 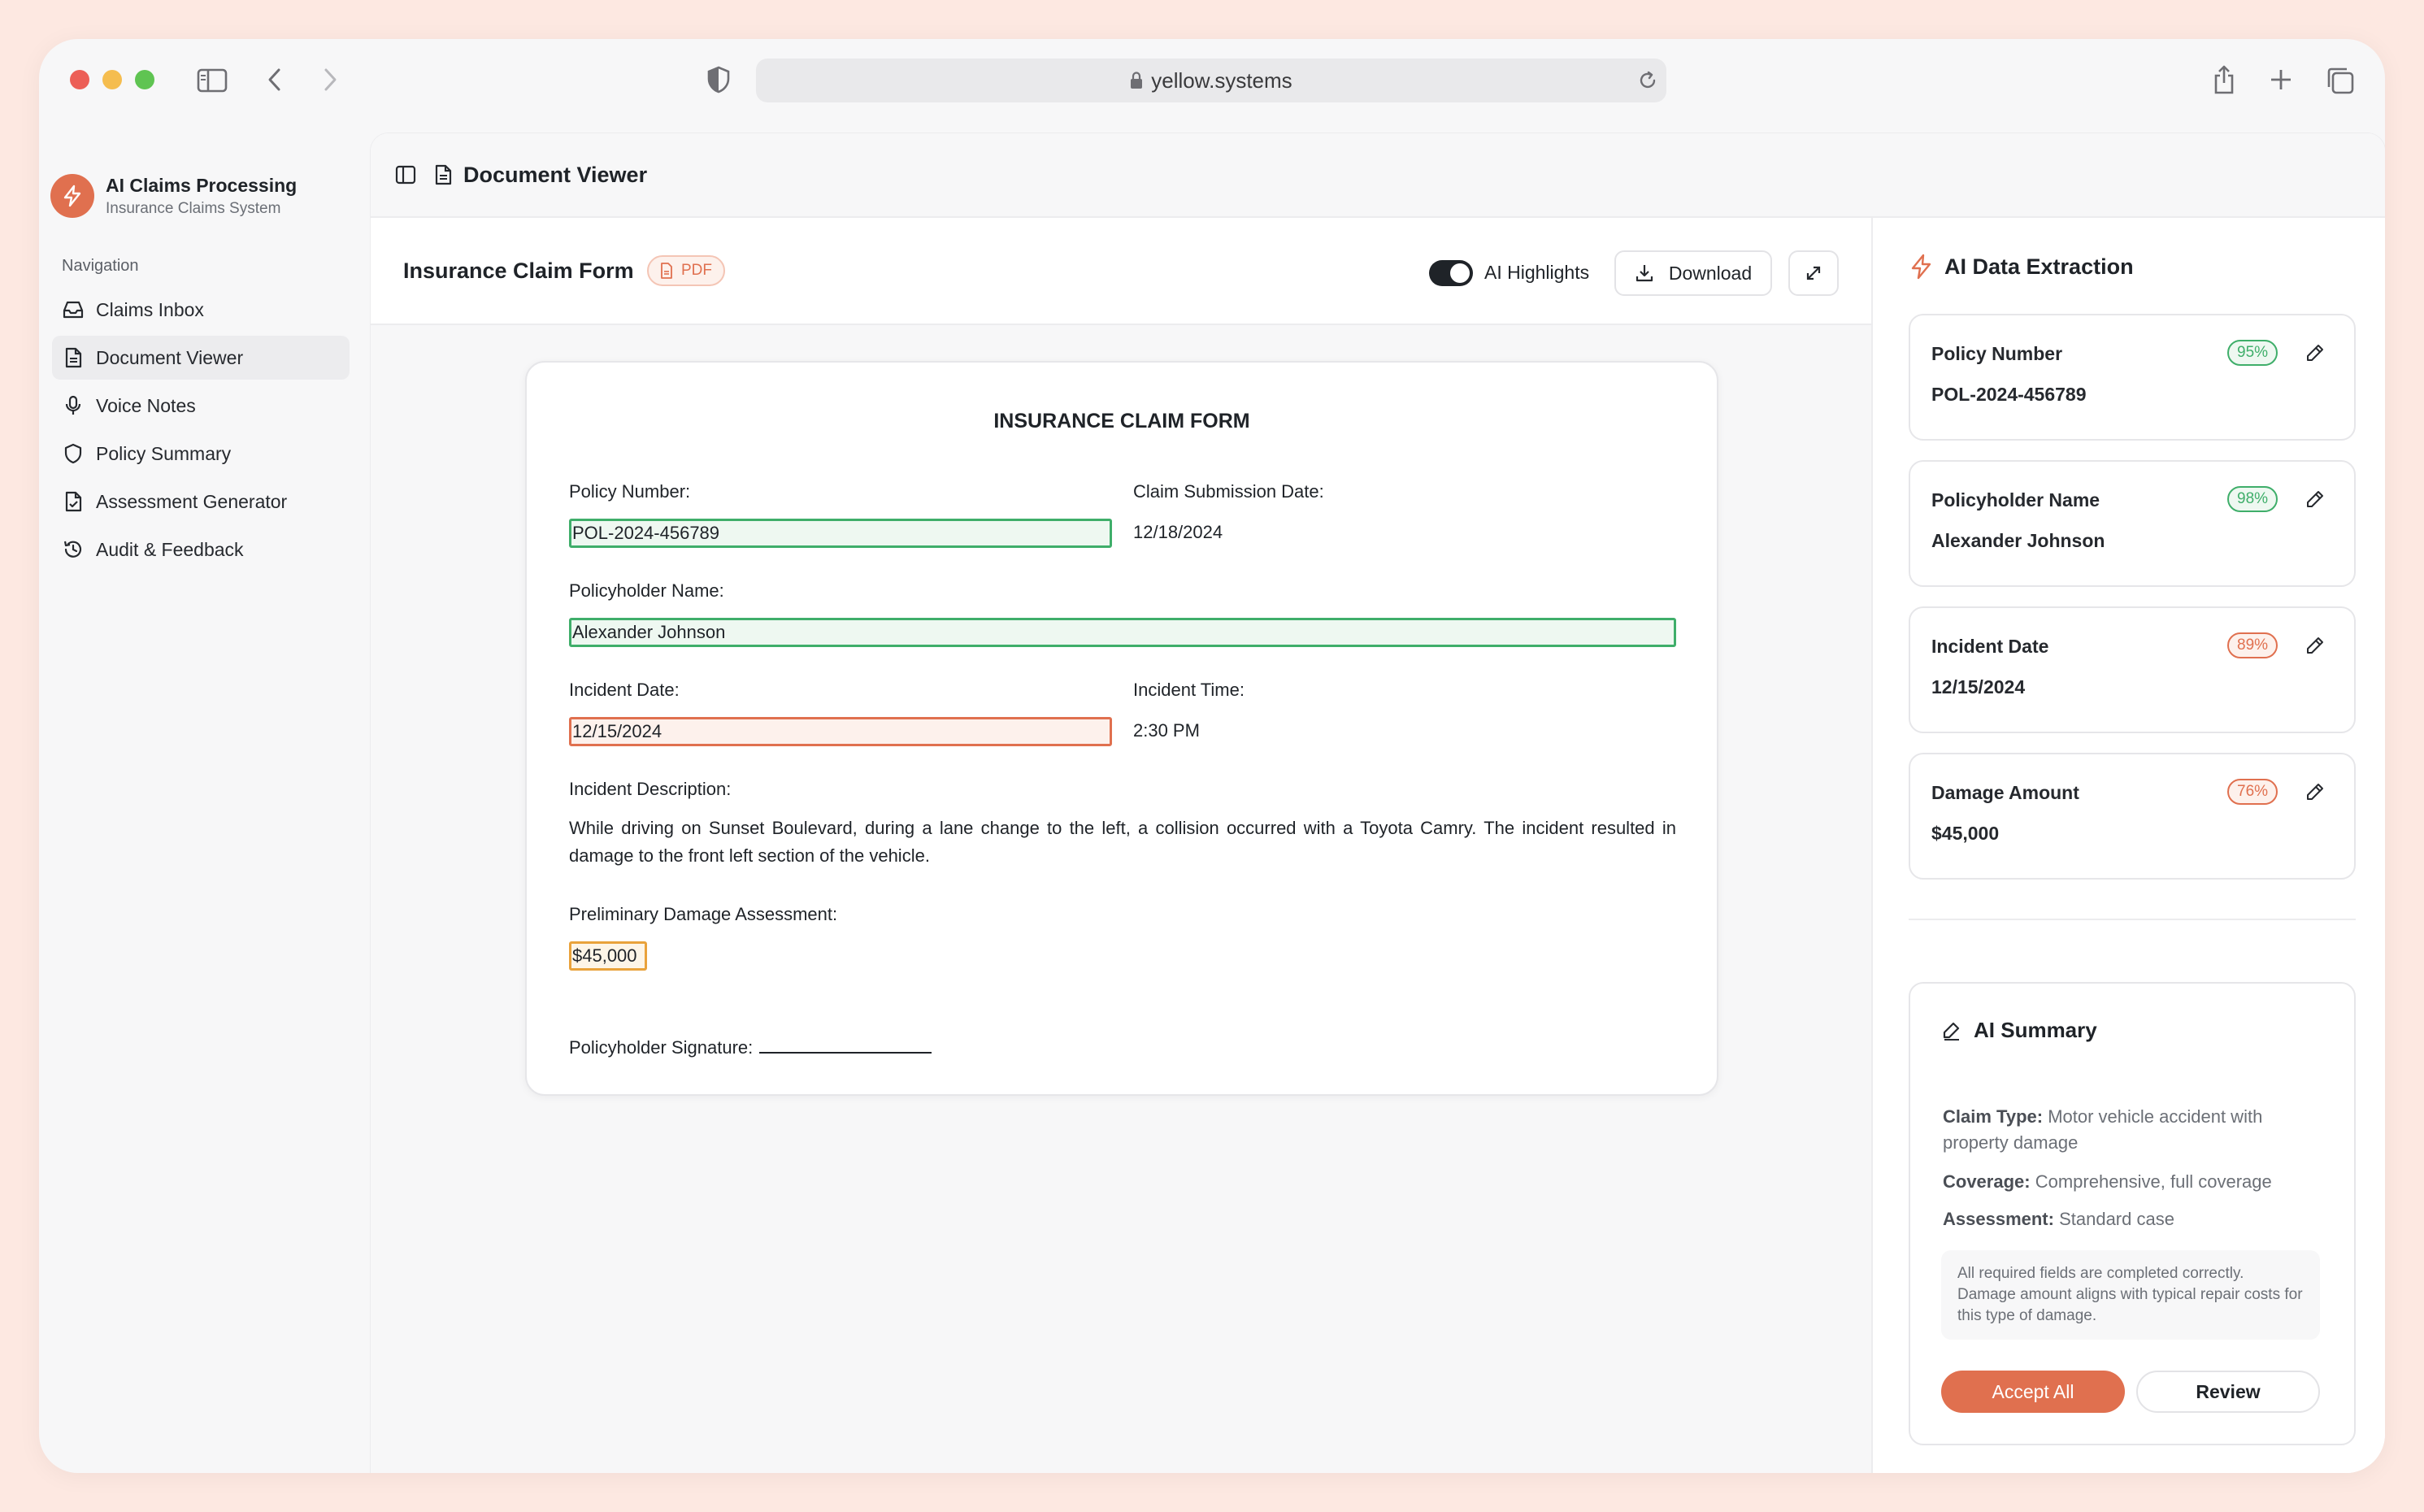 What do you see at coordinates (1189, 690) in the screenshot?
I see `incident-time-label: Incident Time:` at bounding box center [1189, 690].